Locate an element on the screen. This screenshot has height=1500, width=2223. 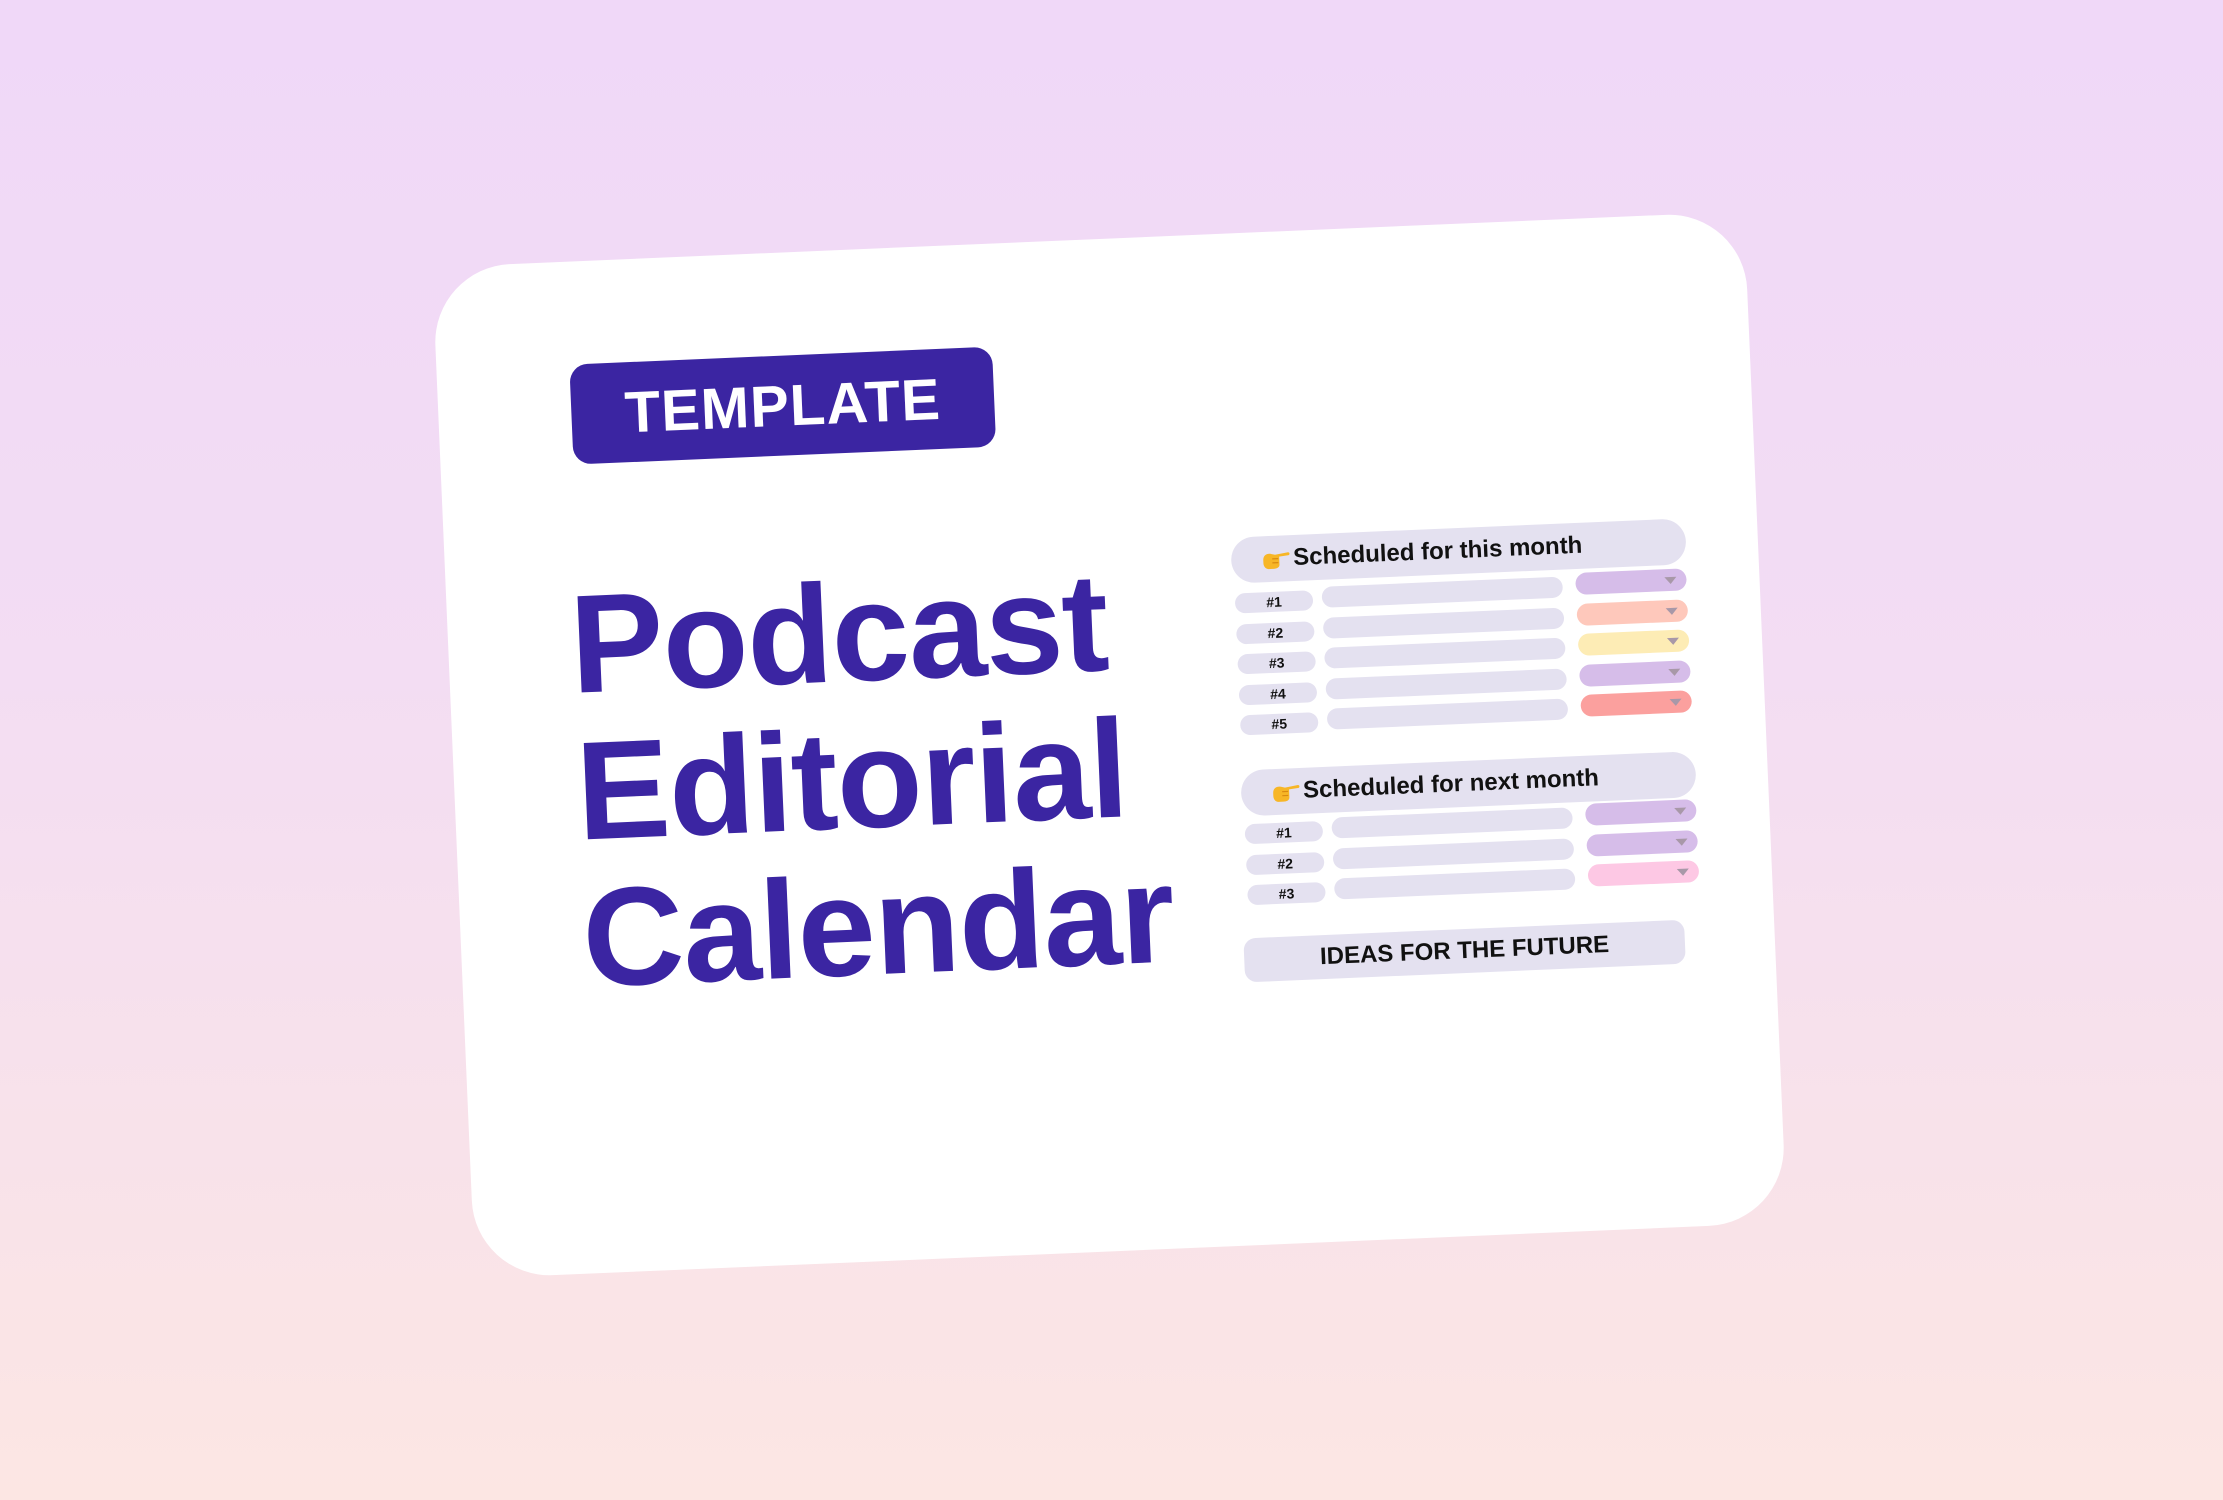
this-month-header-label: Scheduled for this month is located at coordinates (1437, 551).